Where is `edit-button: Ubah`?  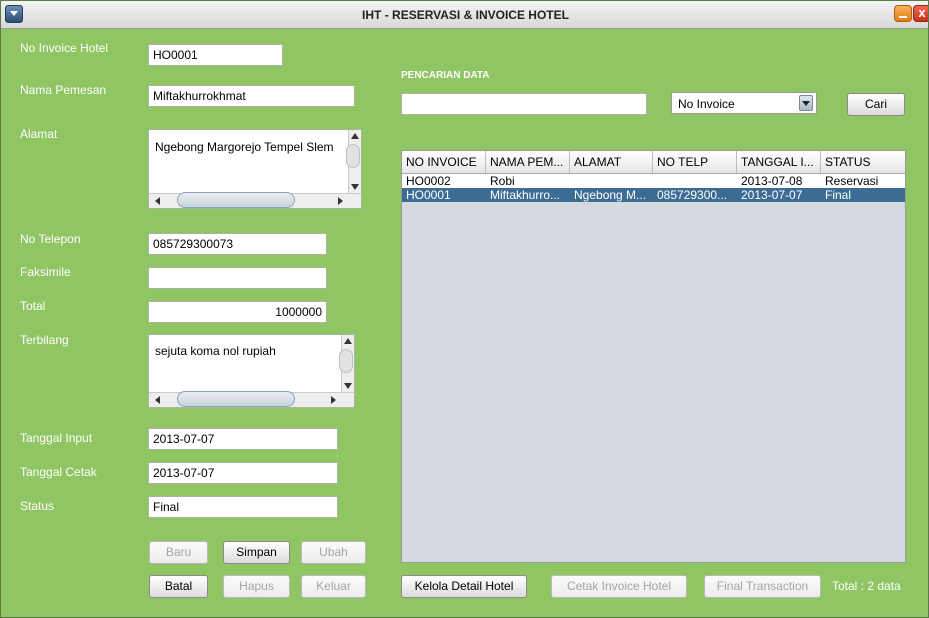
edit-button: Ubah is located at coordinates (333, 552).